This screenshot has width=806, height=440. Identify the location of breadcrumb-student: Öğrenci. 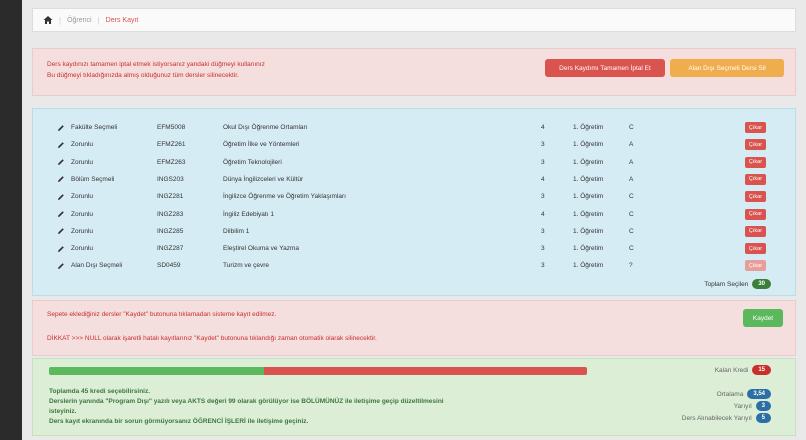
(79, 20).